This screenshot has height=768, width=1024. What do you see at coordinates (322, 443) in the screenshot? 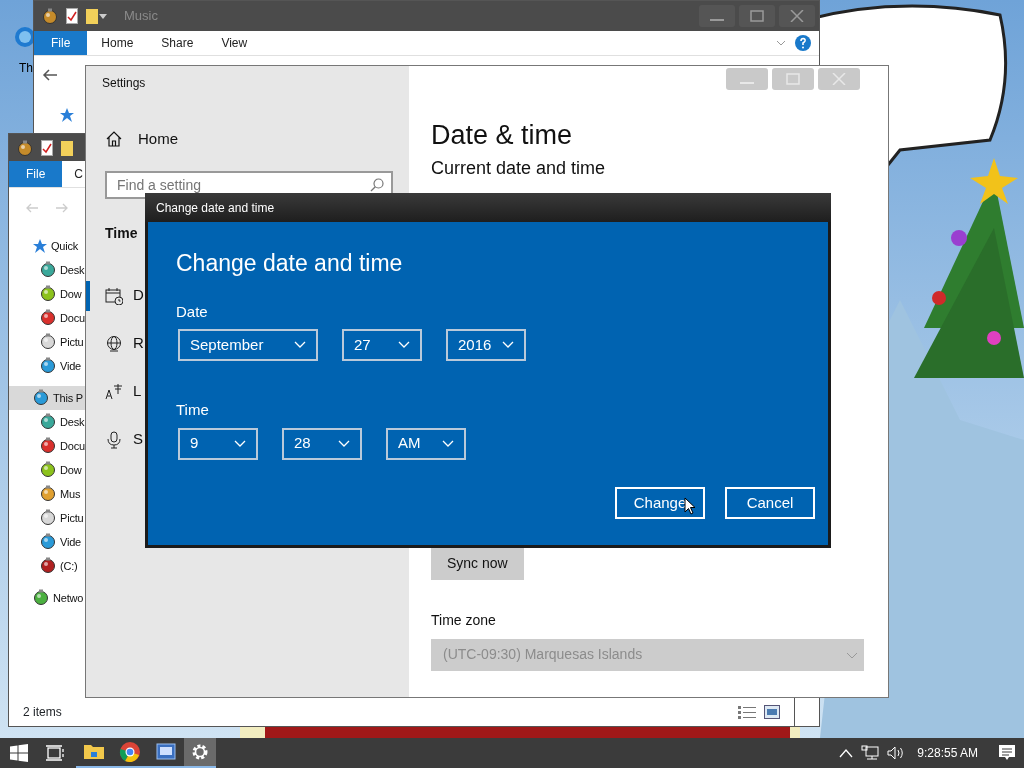
I see `minute-dropdown: 28` at bounding box center [322, 443].